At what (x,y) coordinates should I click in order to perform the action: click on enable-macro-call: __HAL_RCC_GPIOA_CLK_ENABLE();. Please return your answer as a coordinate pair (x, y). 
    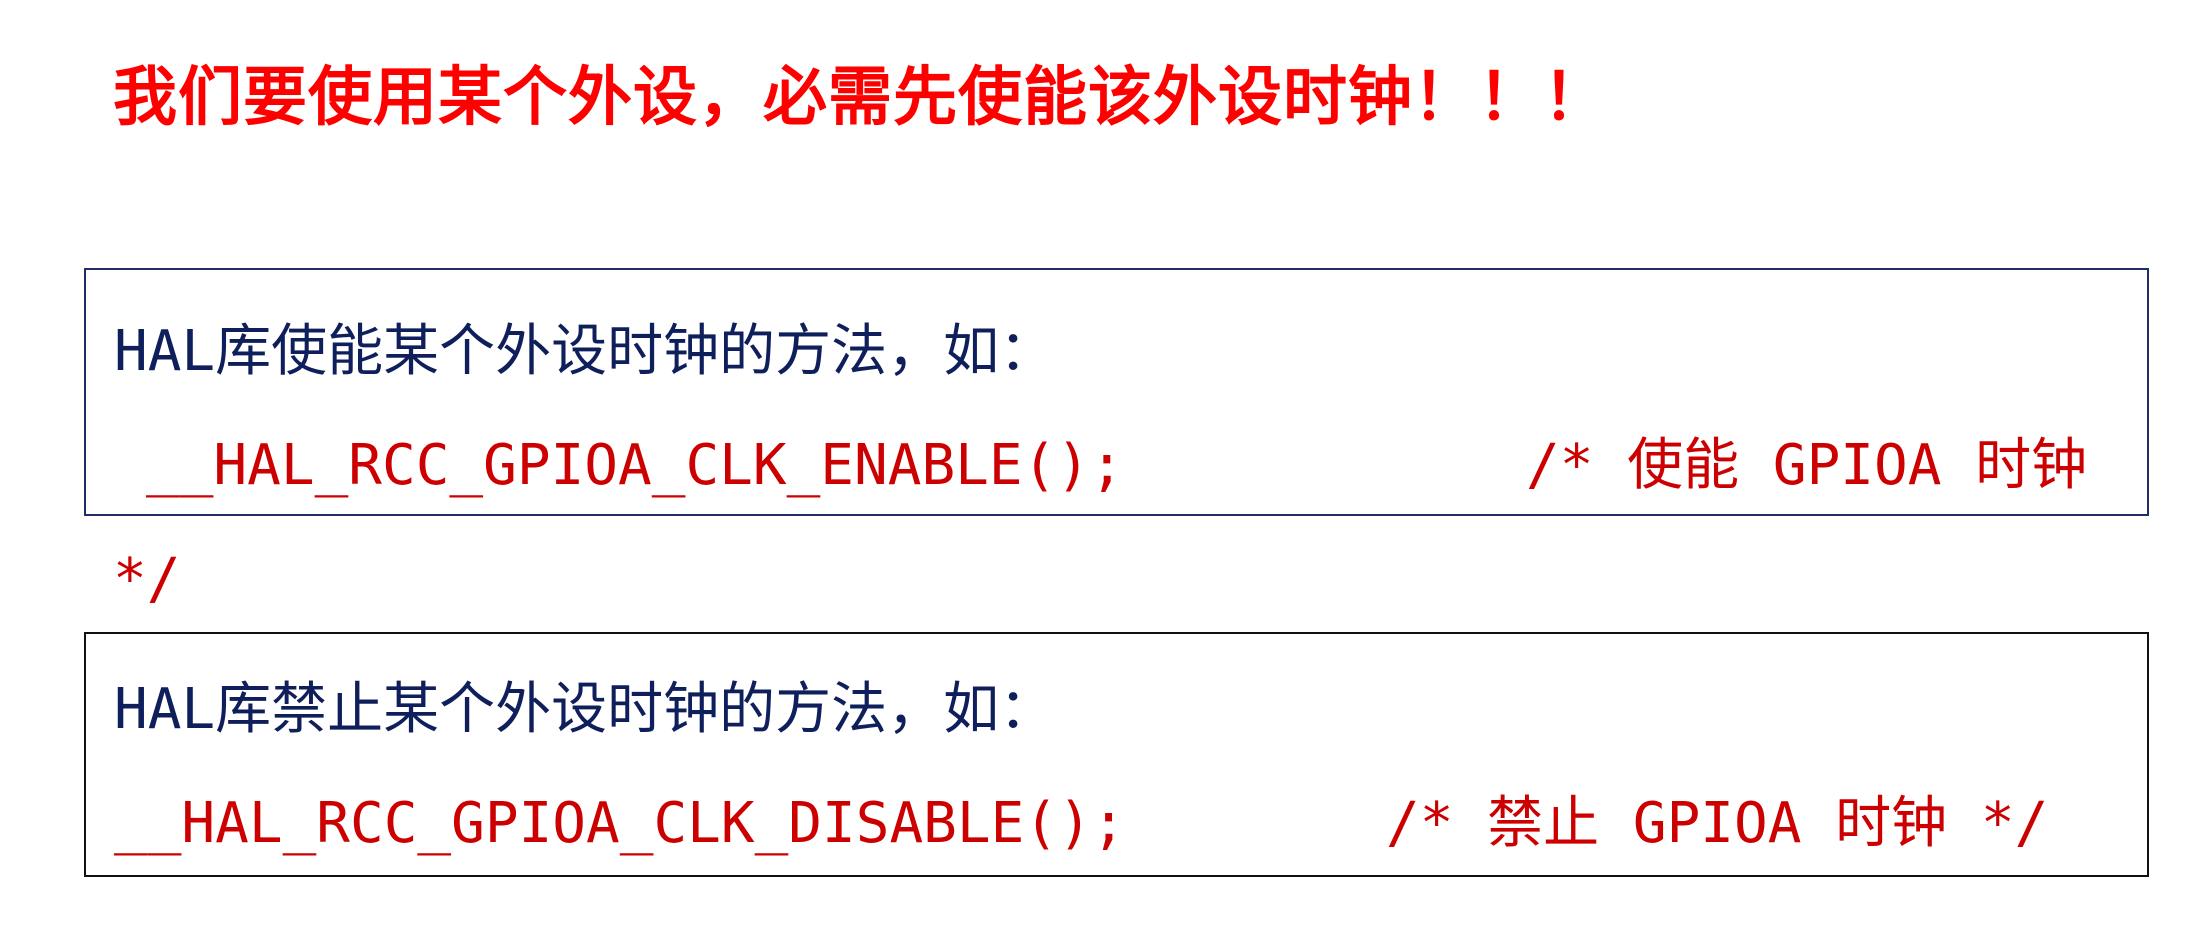
    Looking at the image, I should click on (635, 465).